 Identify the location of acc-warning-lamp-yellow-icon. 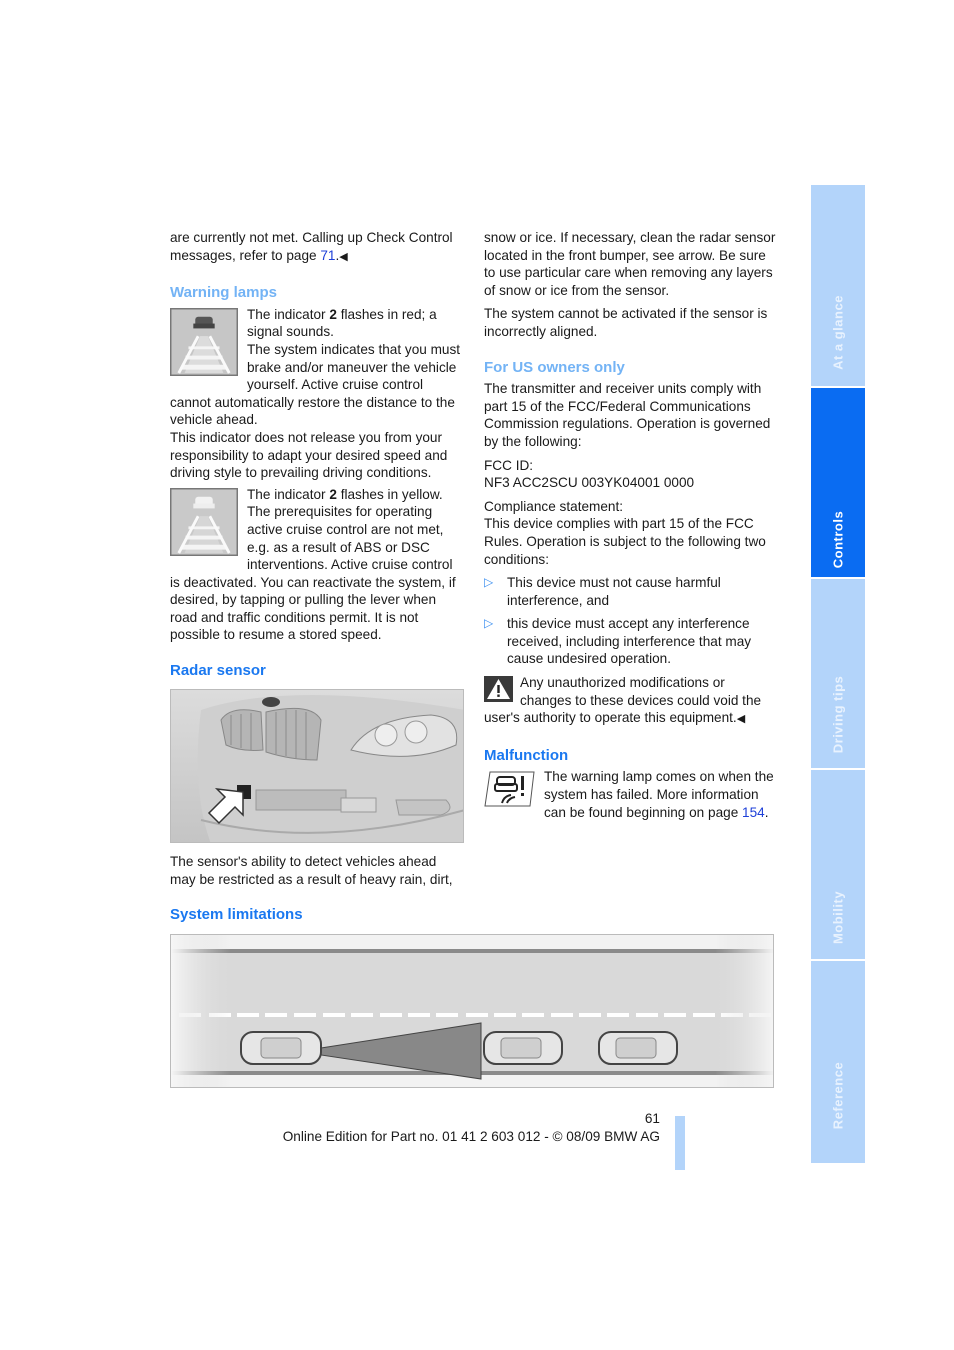
(204, 524).